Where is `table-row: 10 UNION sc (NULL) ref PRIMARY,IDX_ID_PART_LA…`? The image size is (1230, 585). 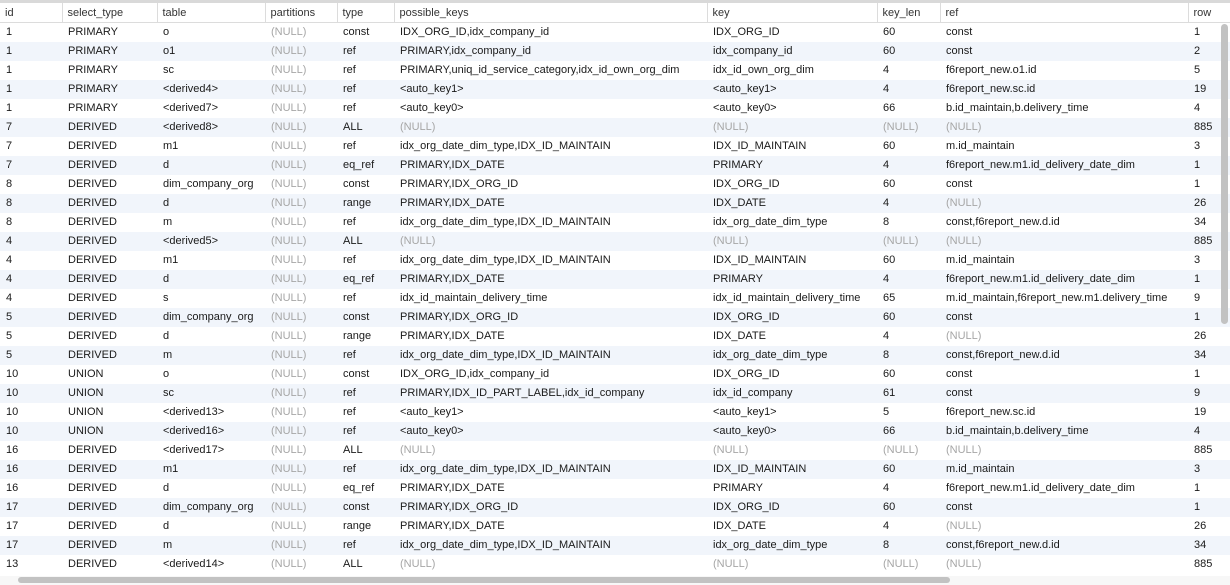
table-row: 10 UNION sc (NULL) ref PRIMARY,IDX_ID_PART_LA… is located at coordinates (615, 393).